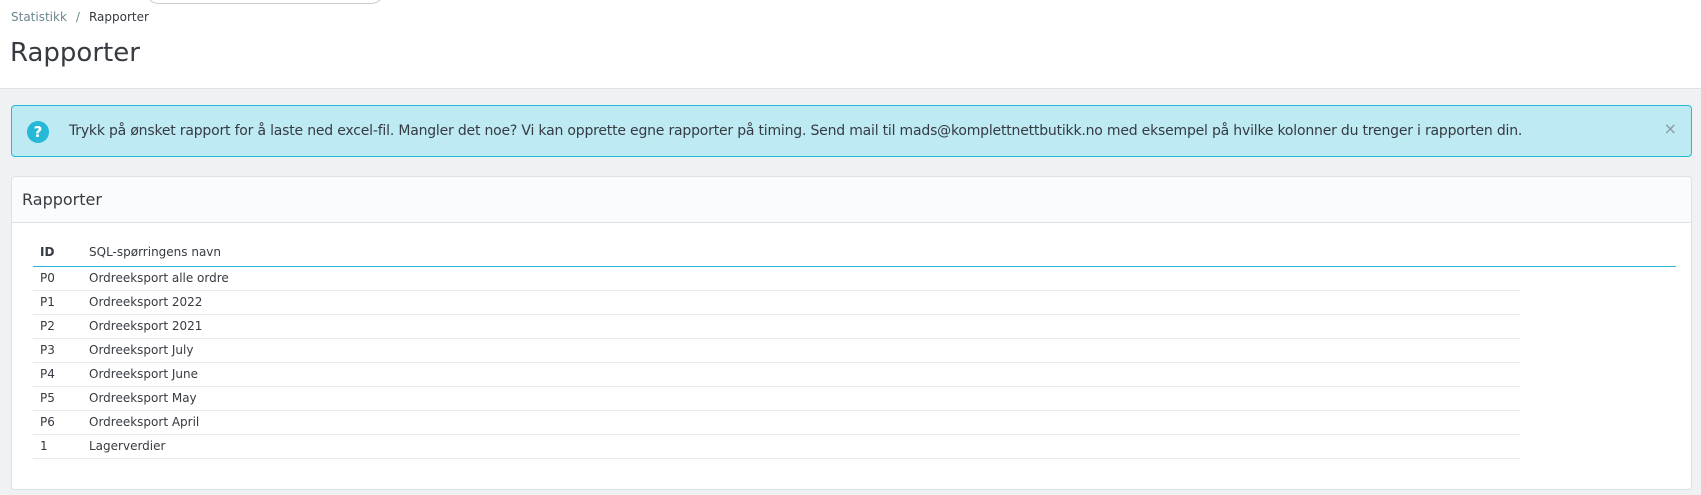 The height and width of the screenshot is (495, 1701). What do you see at coordinates (47, 252) in the screenshot?
I see `column-header-id: ID` at bounding box center [47, 252].